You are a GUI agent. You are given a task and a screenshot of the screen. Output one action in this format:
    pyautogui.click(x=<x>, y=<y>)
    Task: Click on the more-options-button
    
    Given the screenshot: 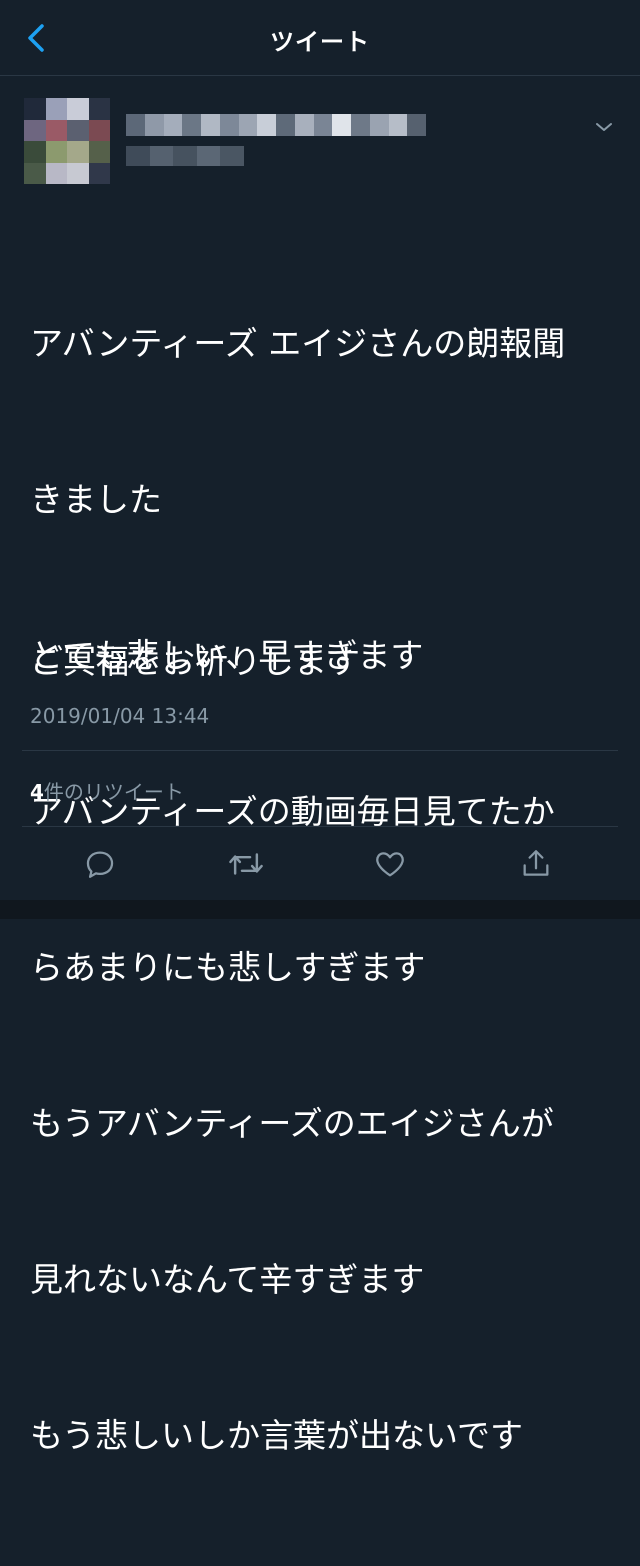 What is the action you would take?
    pyautogui.click(x=604, y=127)
    